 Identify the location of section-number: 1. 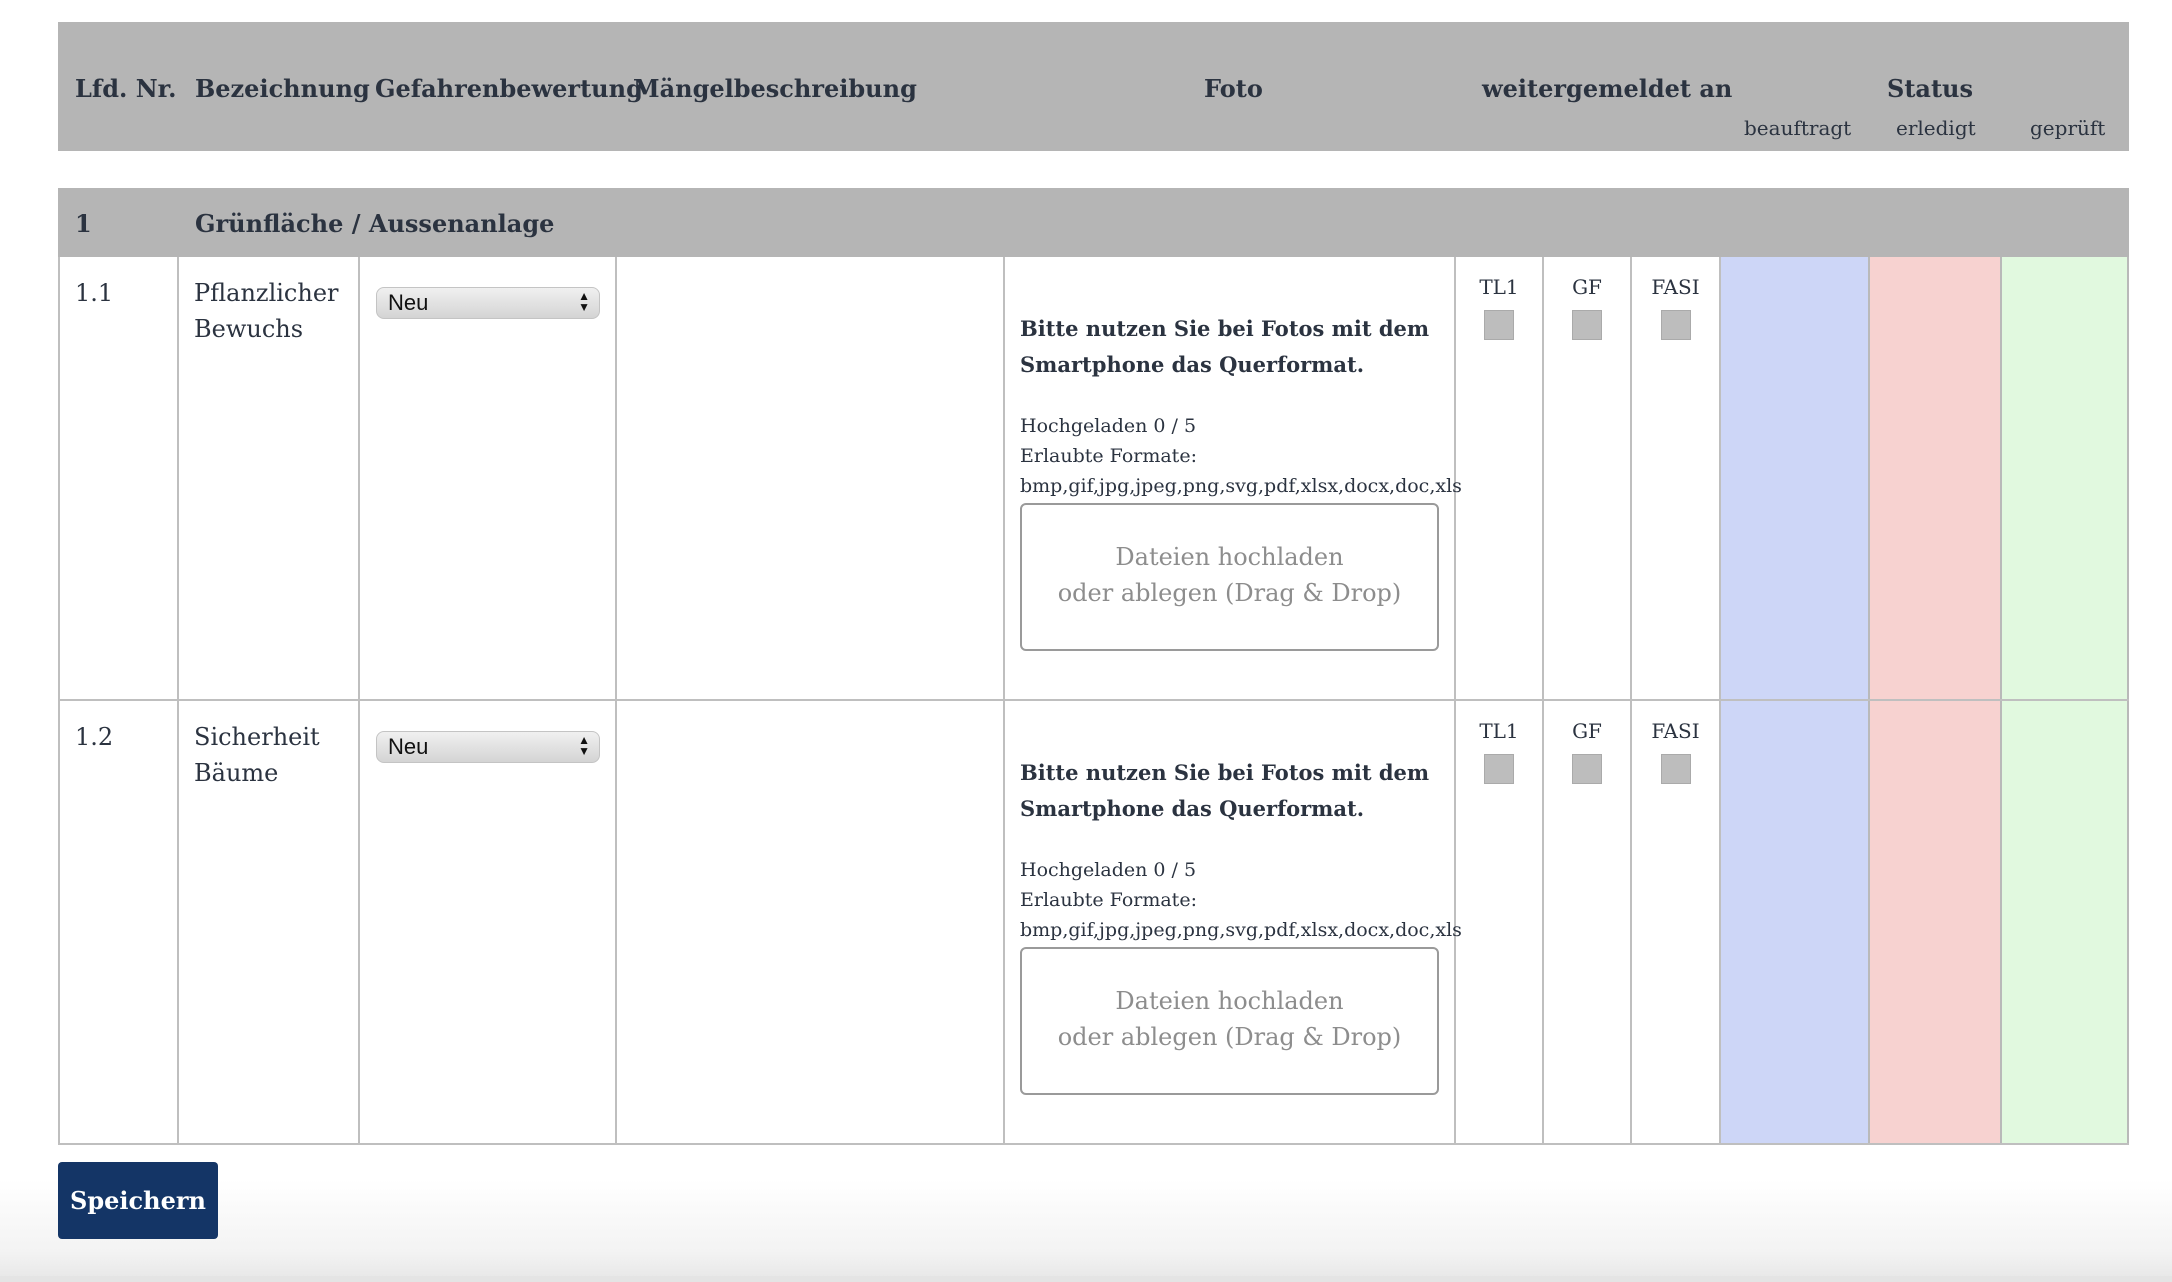
(83, 223).